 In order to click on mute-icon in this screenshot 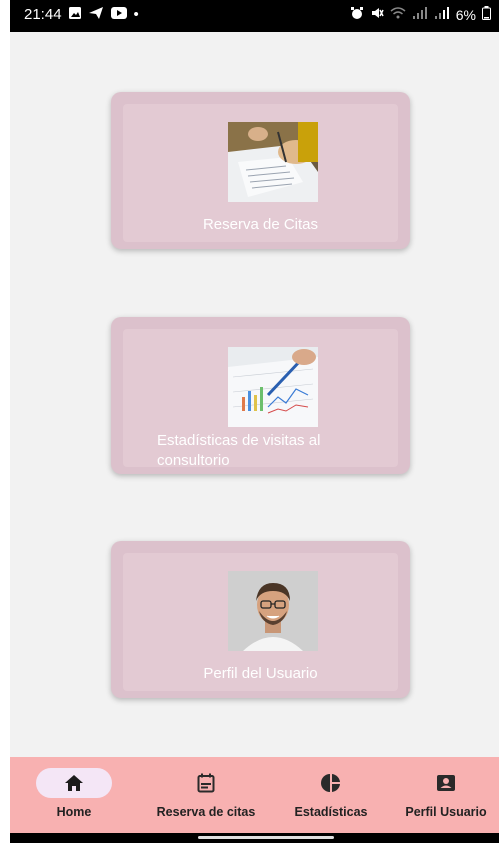, I will do `click(377, 14)`.